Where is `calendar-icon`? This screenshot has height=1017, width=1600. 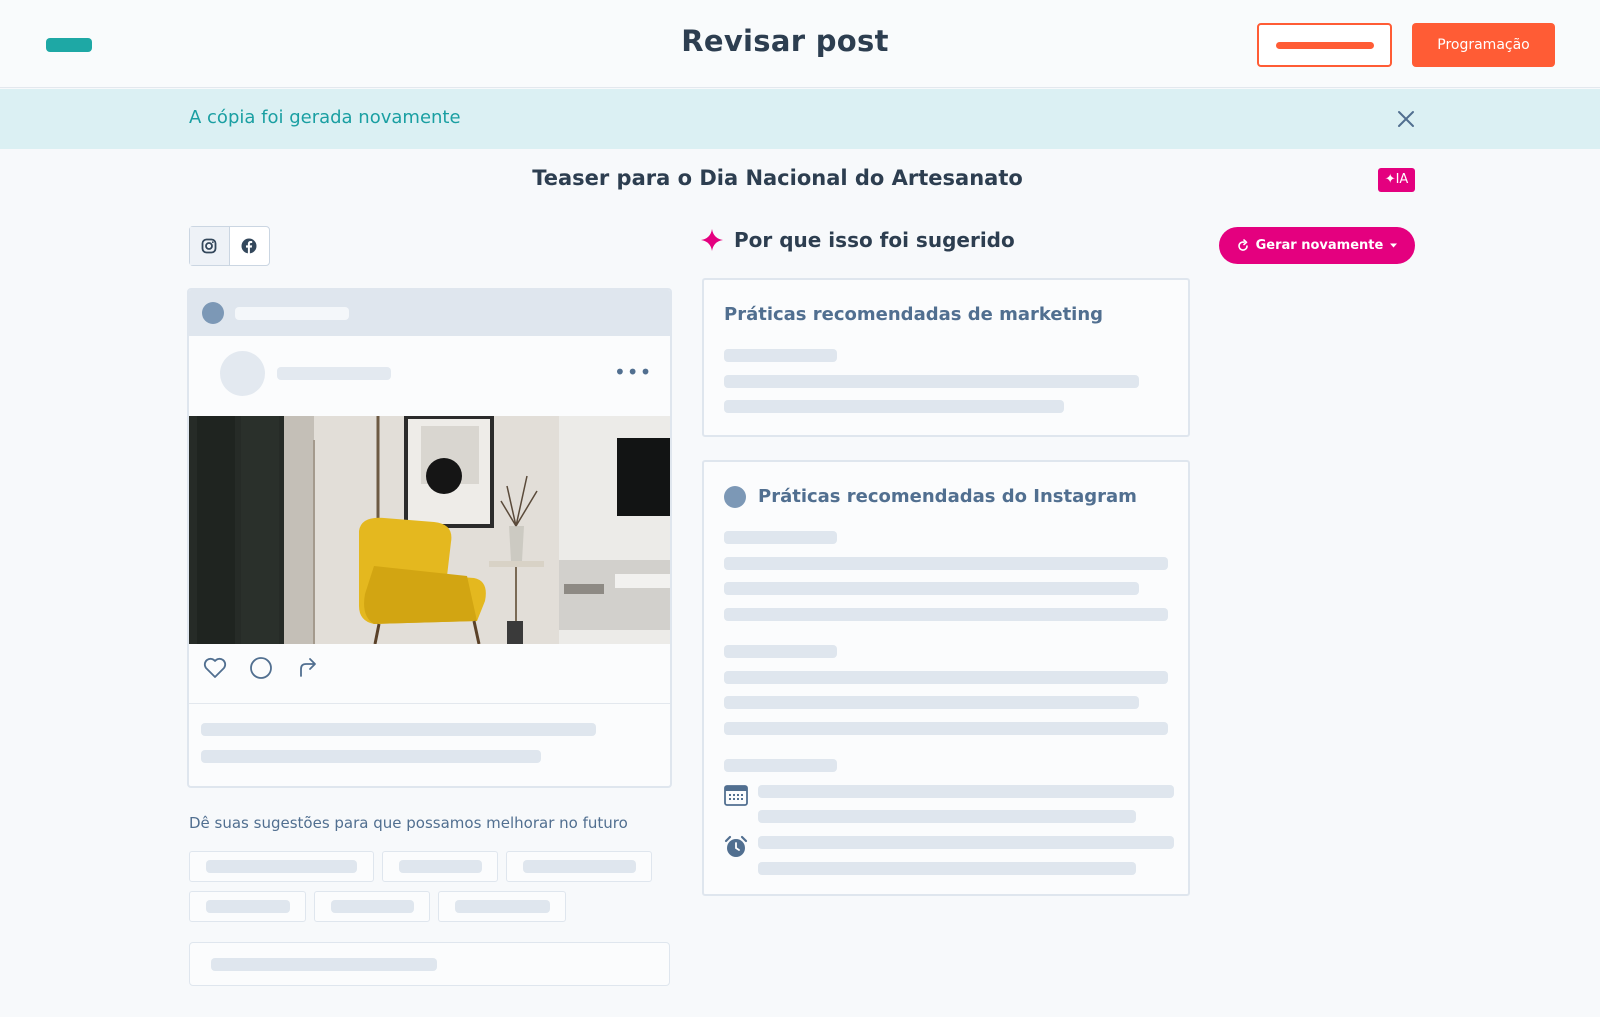 calendar-icon is located at coordinates (736, 795).